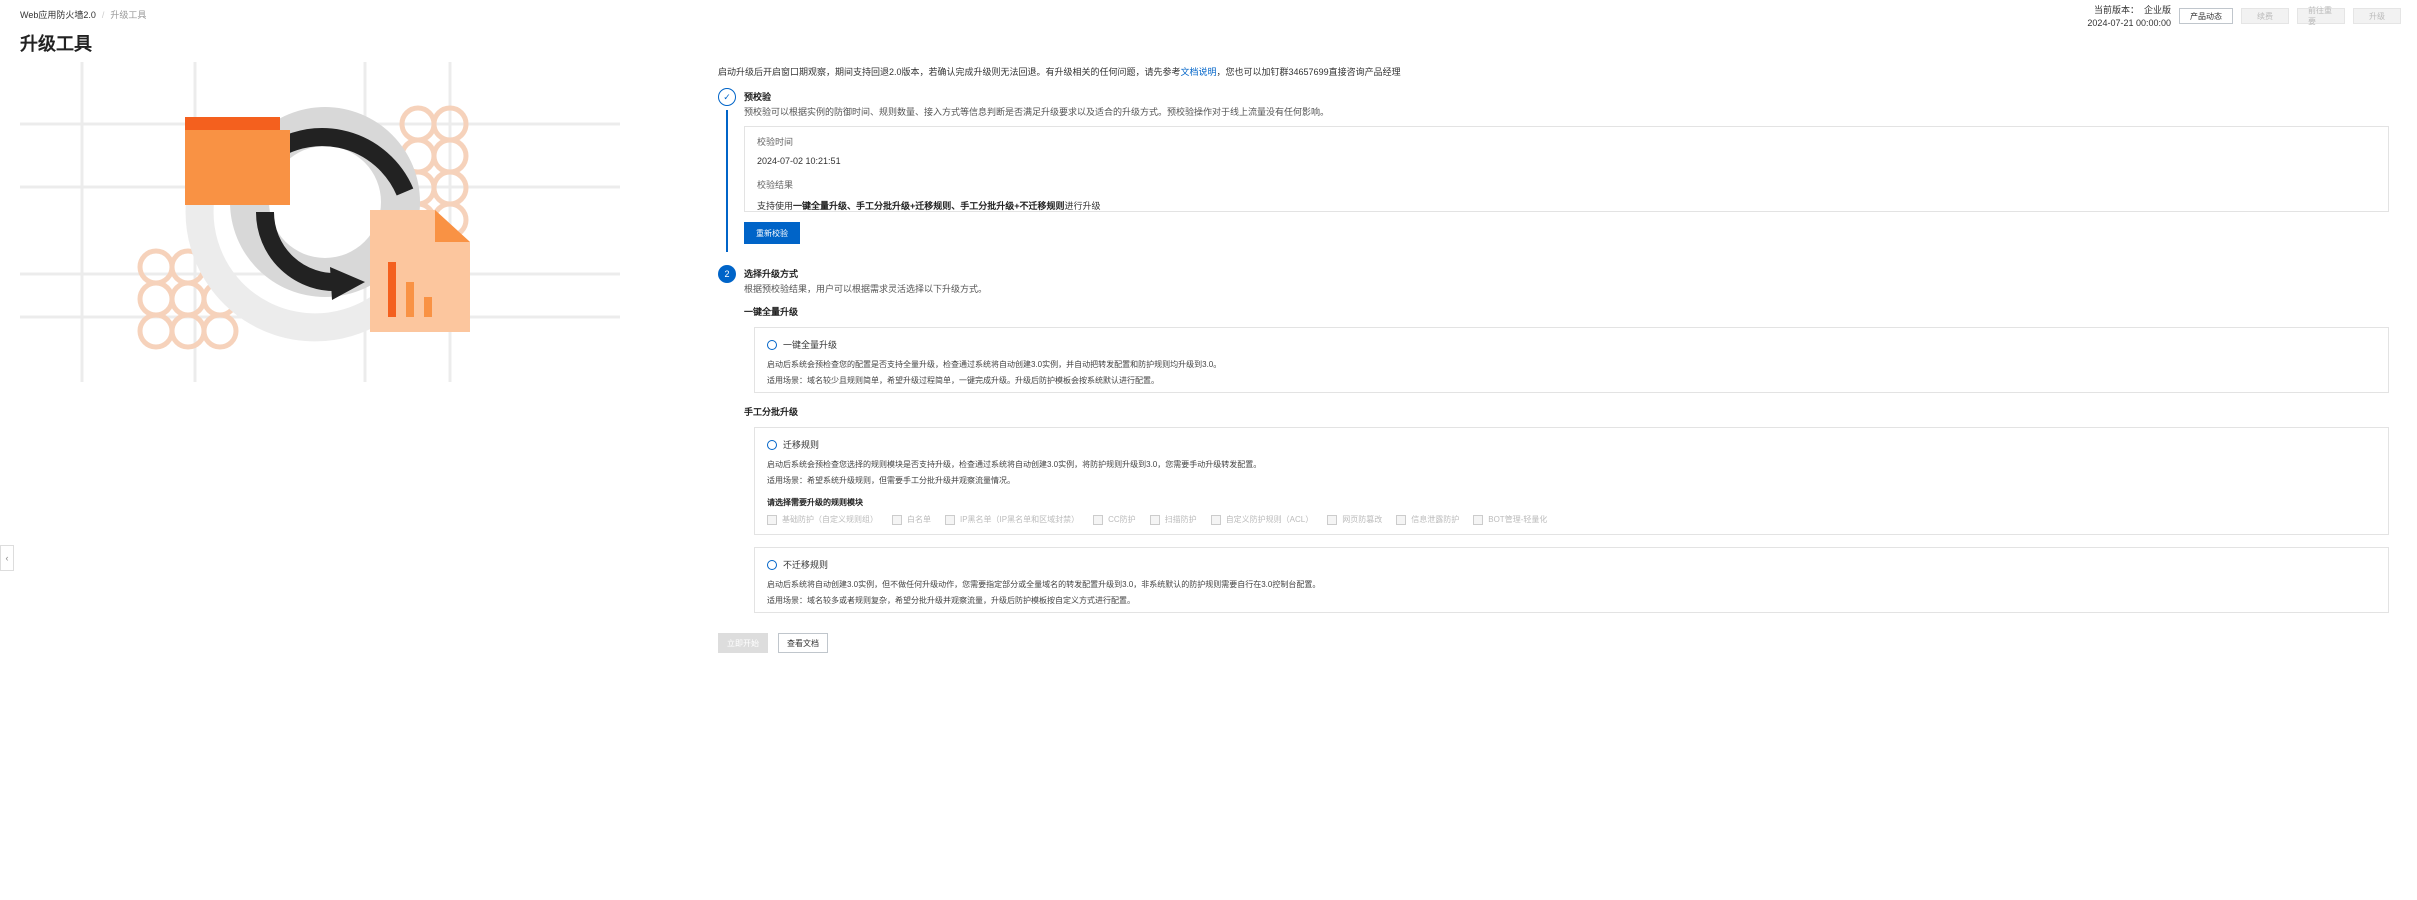  I want to click on version-label: 当前版本：, so click(2116, 10).